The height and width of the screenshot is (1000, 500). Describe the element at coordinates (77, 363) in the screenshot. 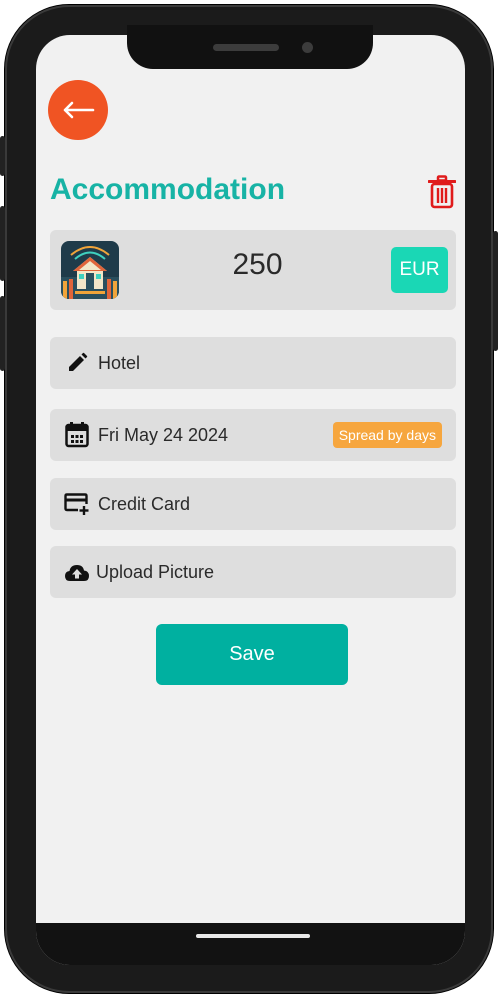

I see `pencil-icon` at that location.